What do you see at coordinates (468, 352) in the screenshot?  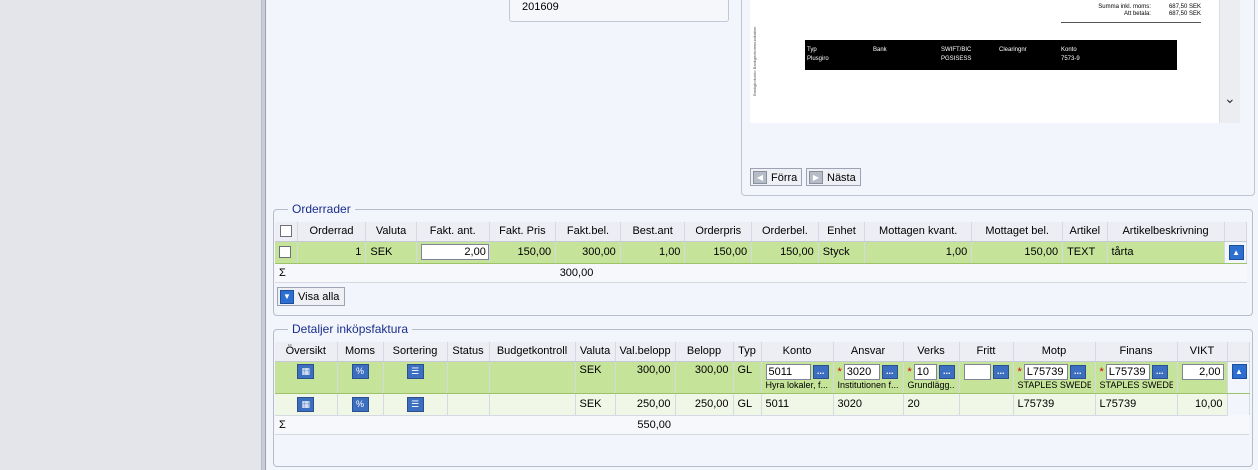 I see `col-header: Status` at bounding box center [468, 352].